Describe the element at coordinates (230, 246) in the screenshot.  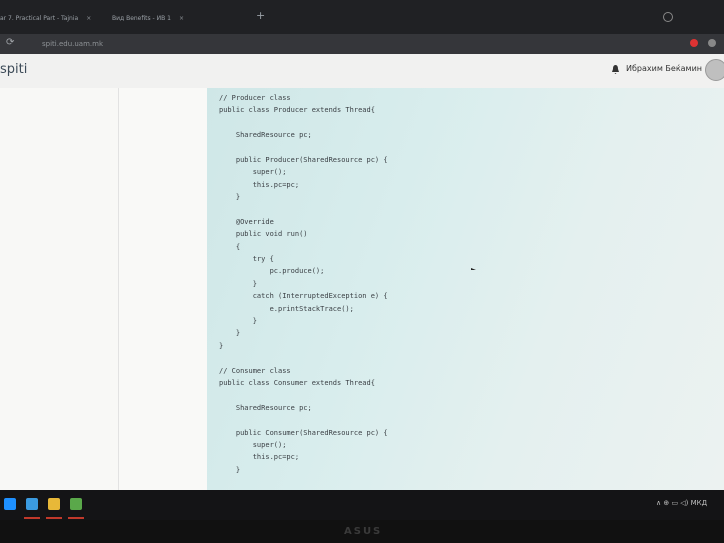
I see `code-line: {` at that location.